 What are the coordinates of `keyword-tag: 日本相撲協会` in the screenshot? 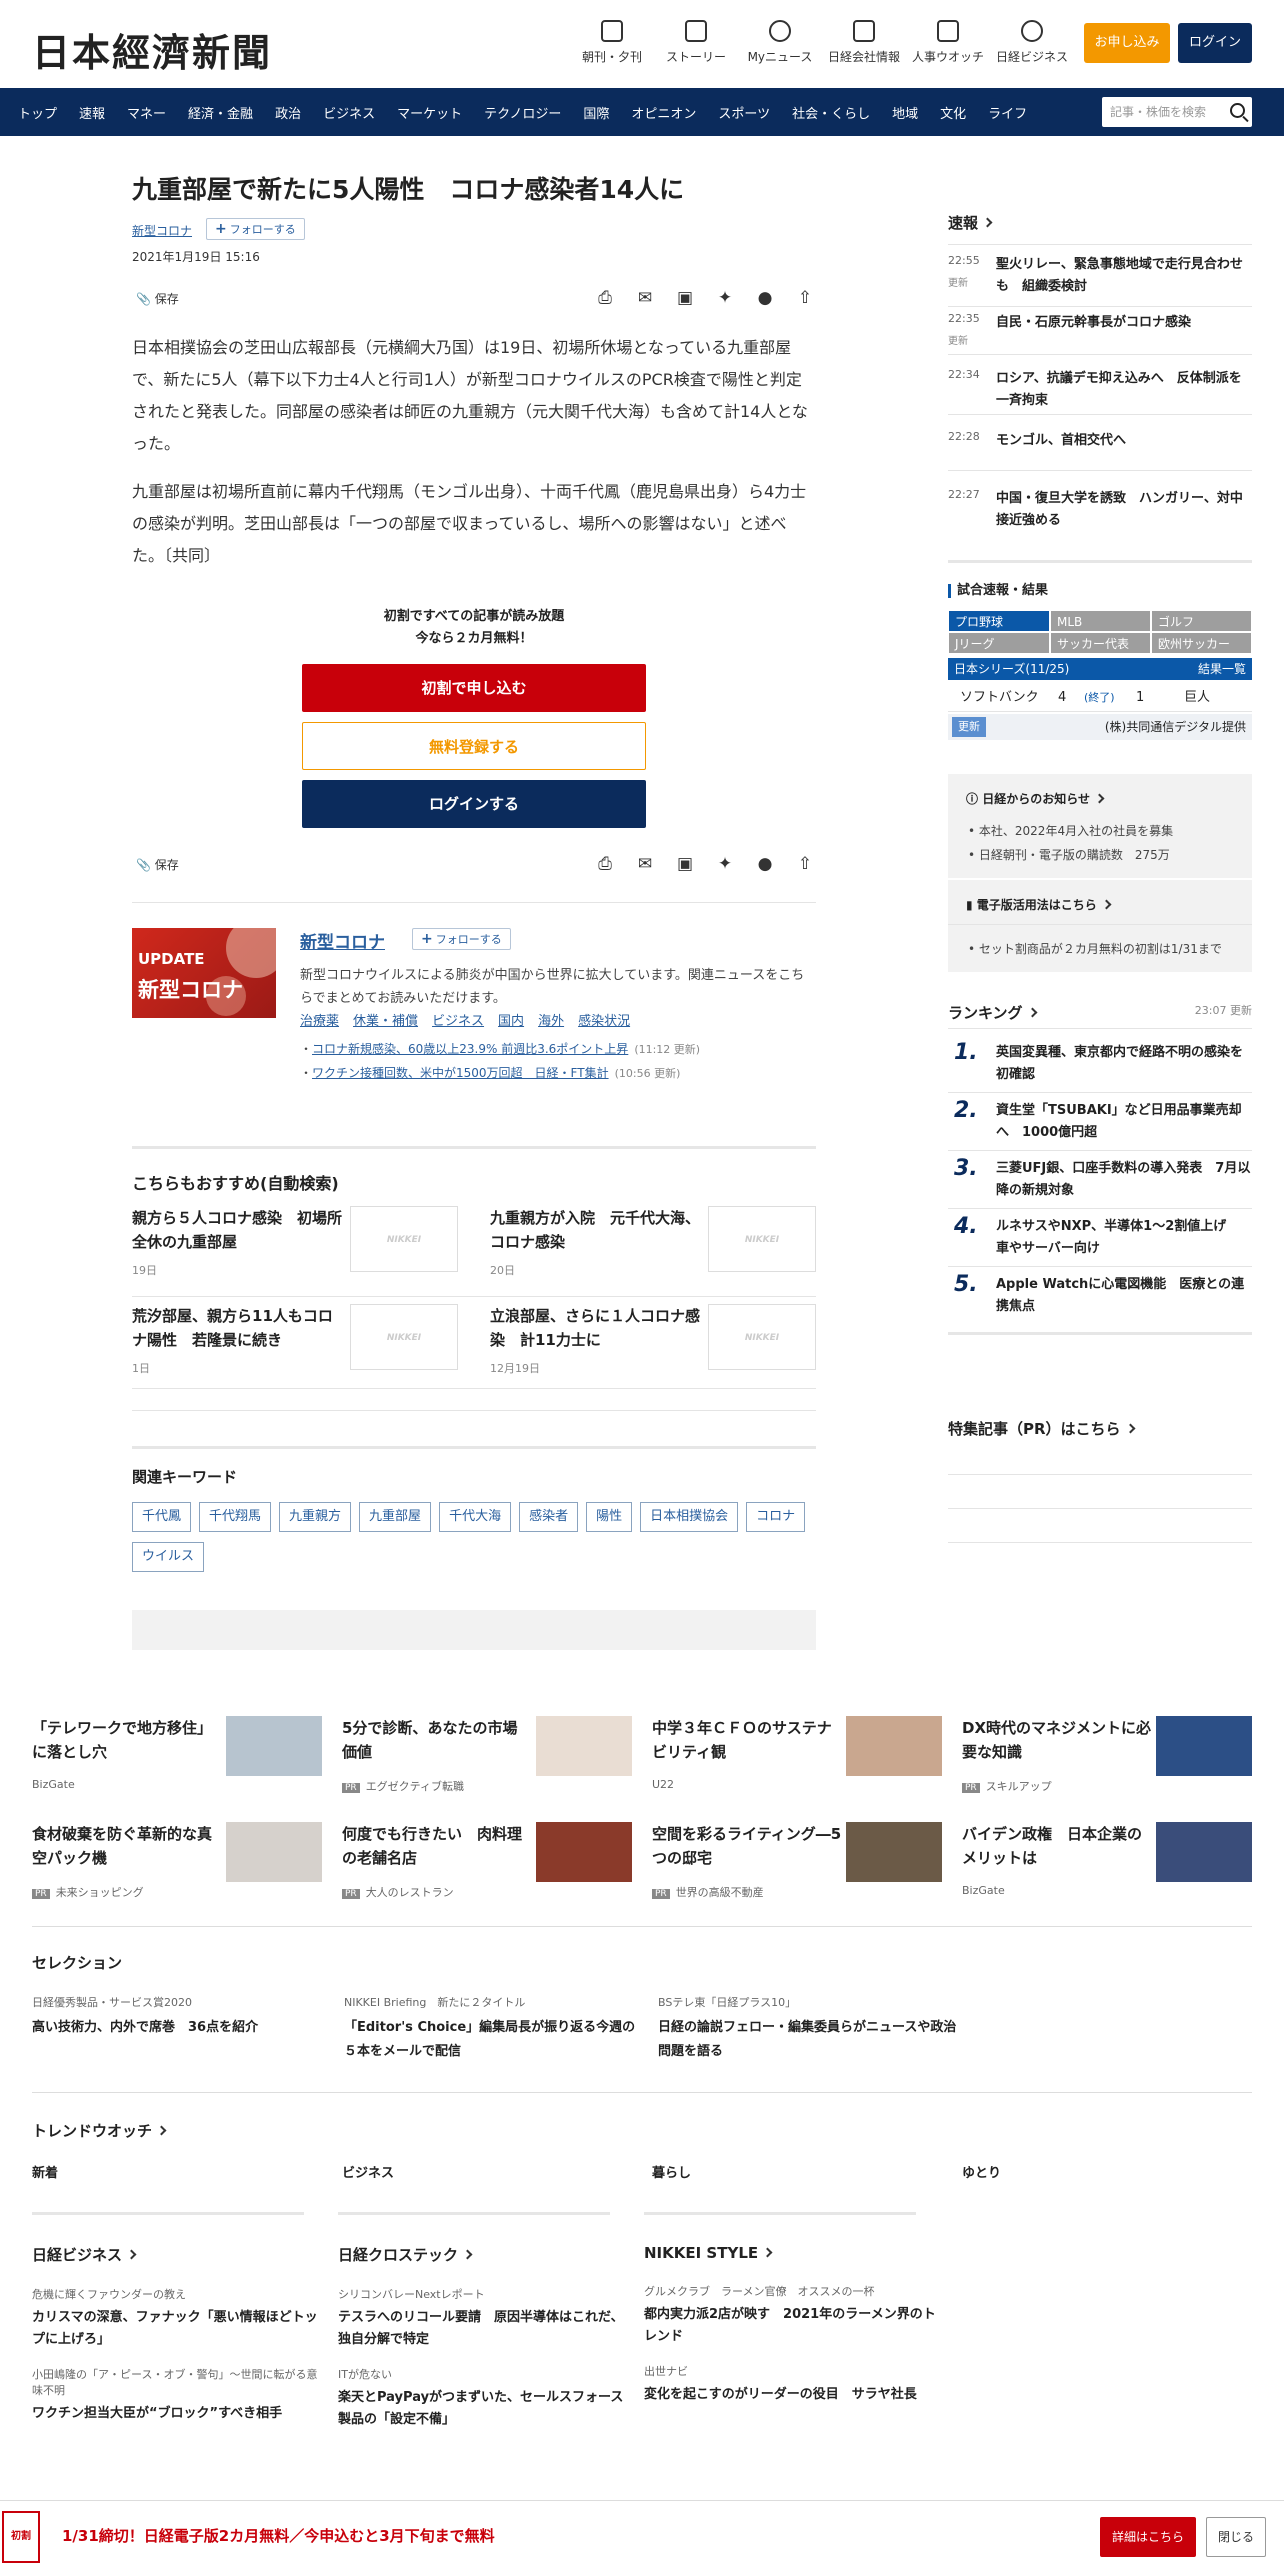 It's located at (689, 1517).